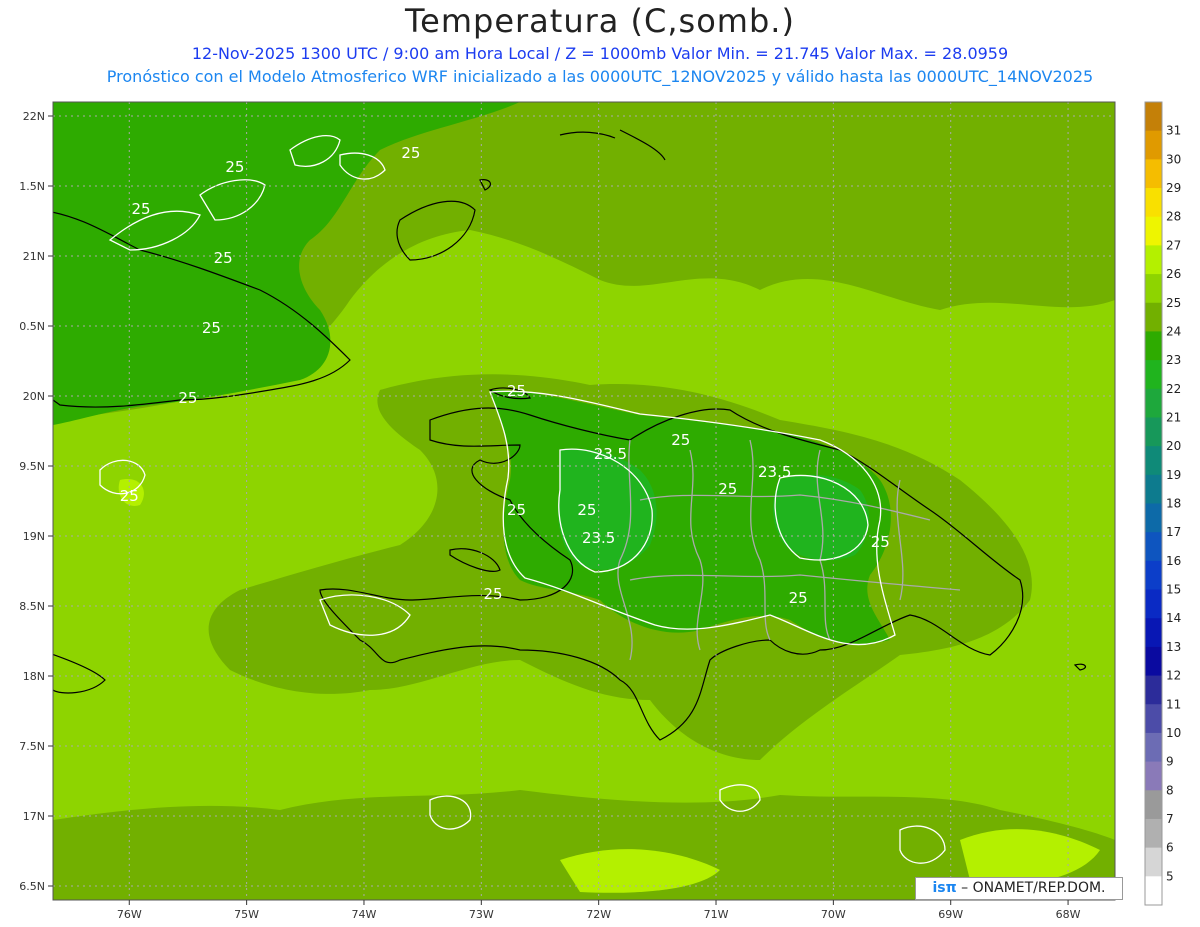 The width and height of the screenshot is (1200, 927). Describe the element at coordinates (481, 914) in the screenshot. I see `lon-label: 73W` at that location.